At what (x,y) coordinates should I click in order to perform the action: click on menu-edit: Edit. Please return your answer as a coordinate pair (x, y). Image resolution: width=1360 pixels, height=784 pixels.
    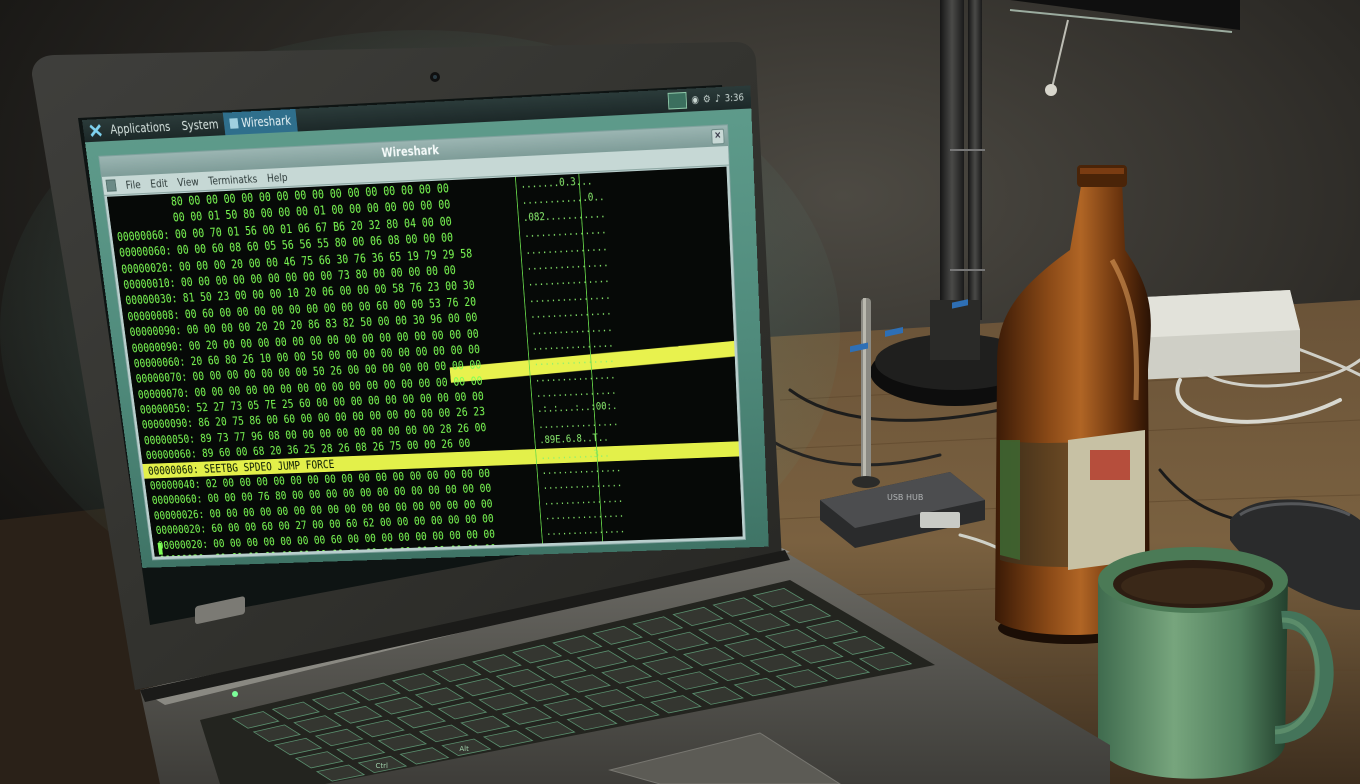
    Looking at the image, I should click on (159, 183).